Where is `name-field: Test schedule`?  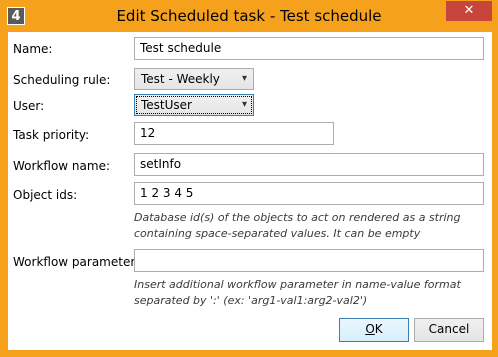
name-field: Test schedule is located at coordinates (309, 48).